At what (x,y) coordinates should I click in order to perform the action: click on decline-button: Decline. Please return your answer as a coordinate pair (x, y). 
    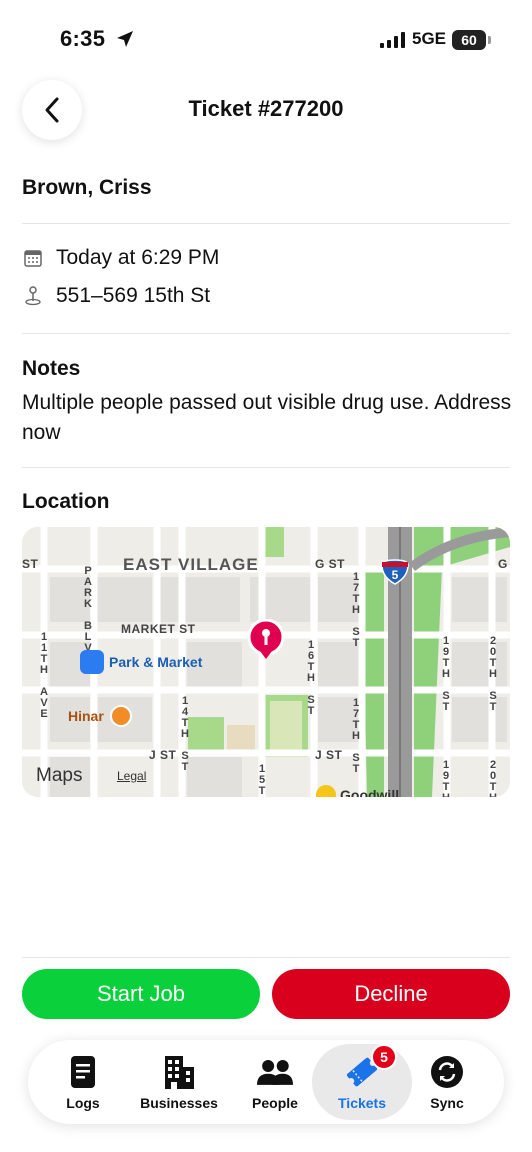
    Looking at the image, I should click on (391, 994).